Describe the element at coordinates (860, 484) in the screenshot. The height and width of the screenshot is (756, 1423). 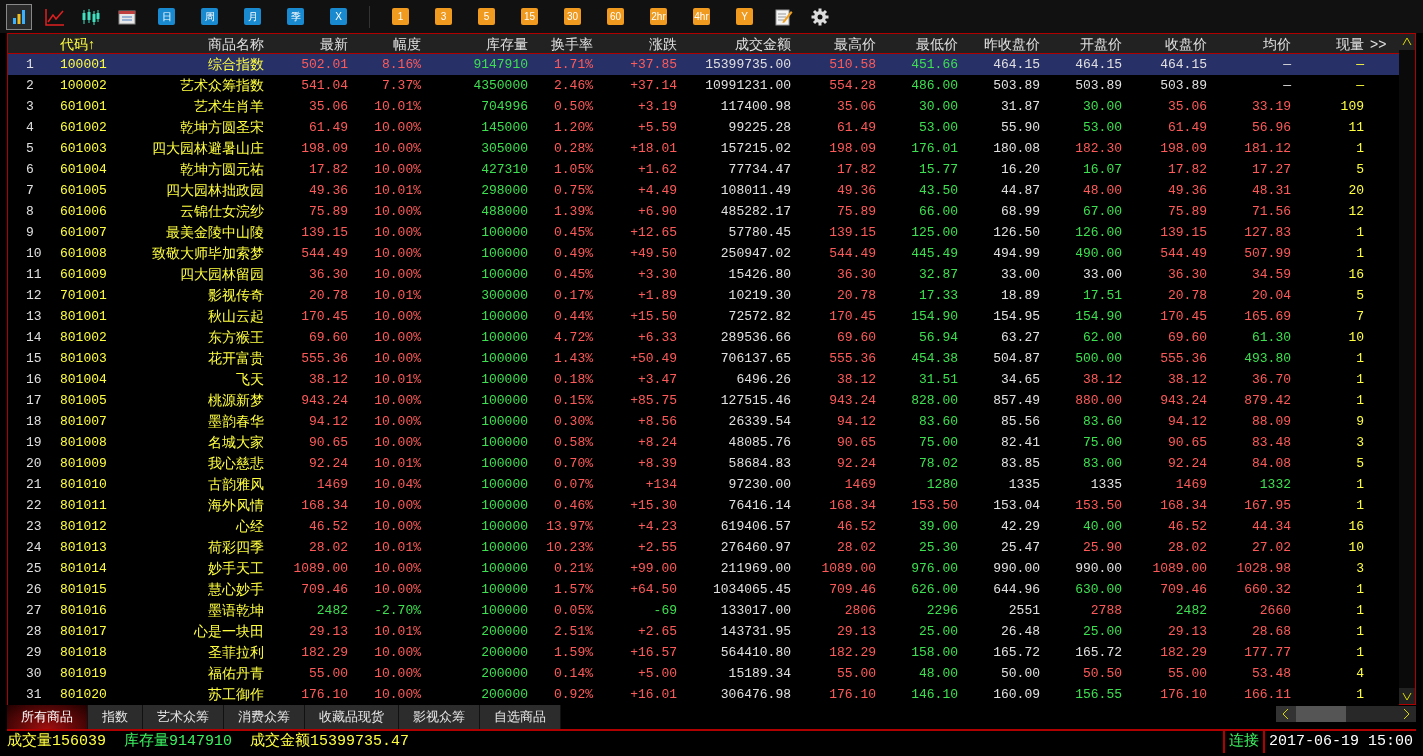
I see `table-cell-text: 1469` at that location.